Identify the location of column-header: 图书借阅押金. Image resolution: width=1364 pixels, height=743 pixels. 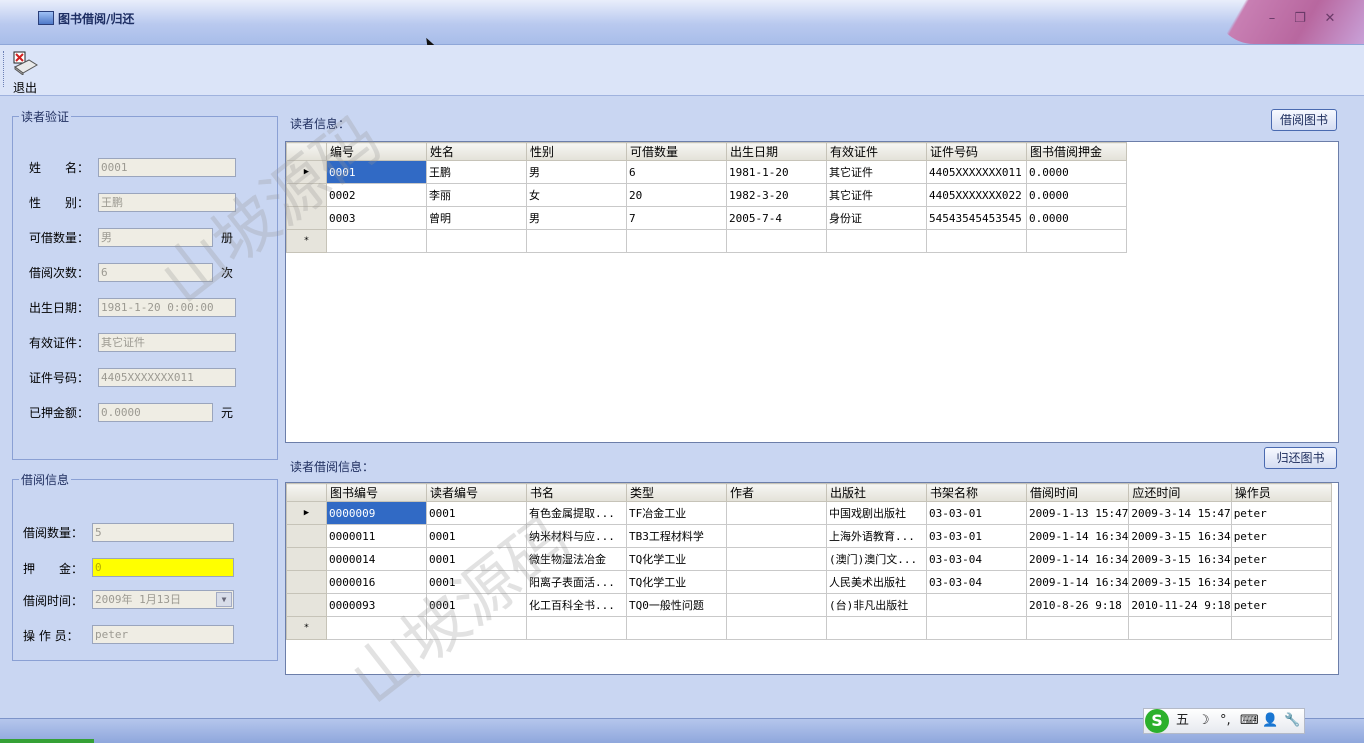
(1076, 151).